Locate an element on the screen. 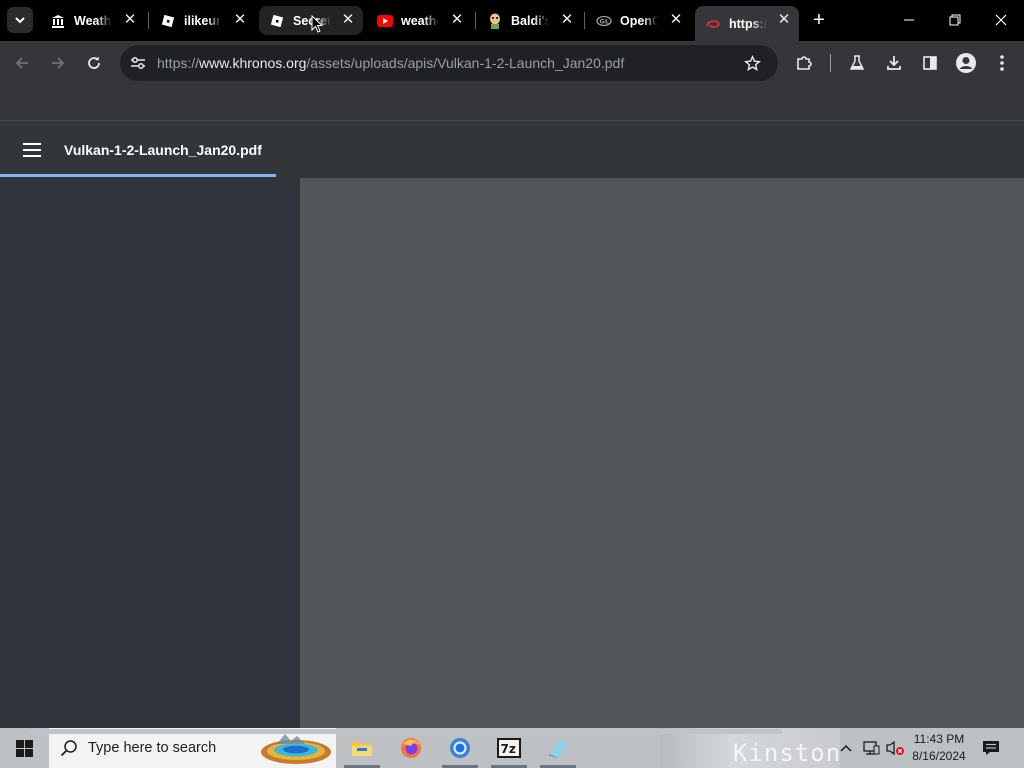 This screenshot has width=1024, height=768. arrow-left-icon is located at coordinates (21, 63).